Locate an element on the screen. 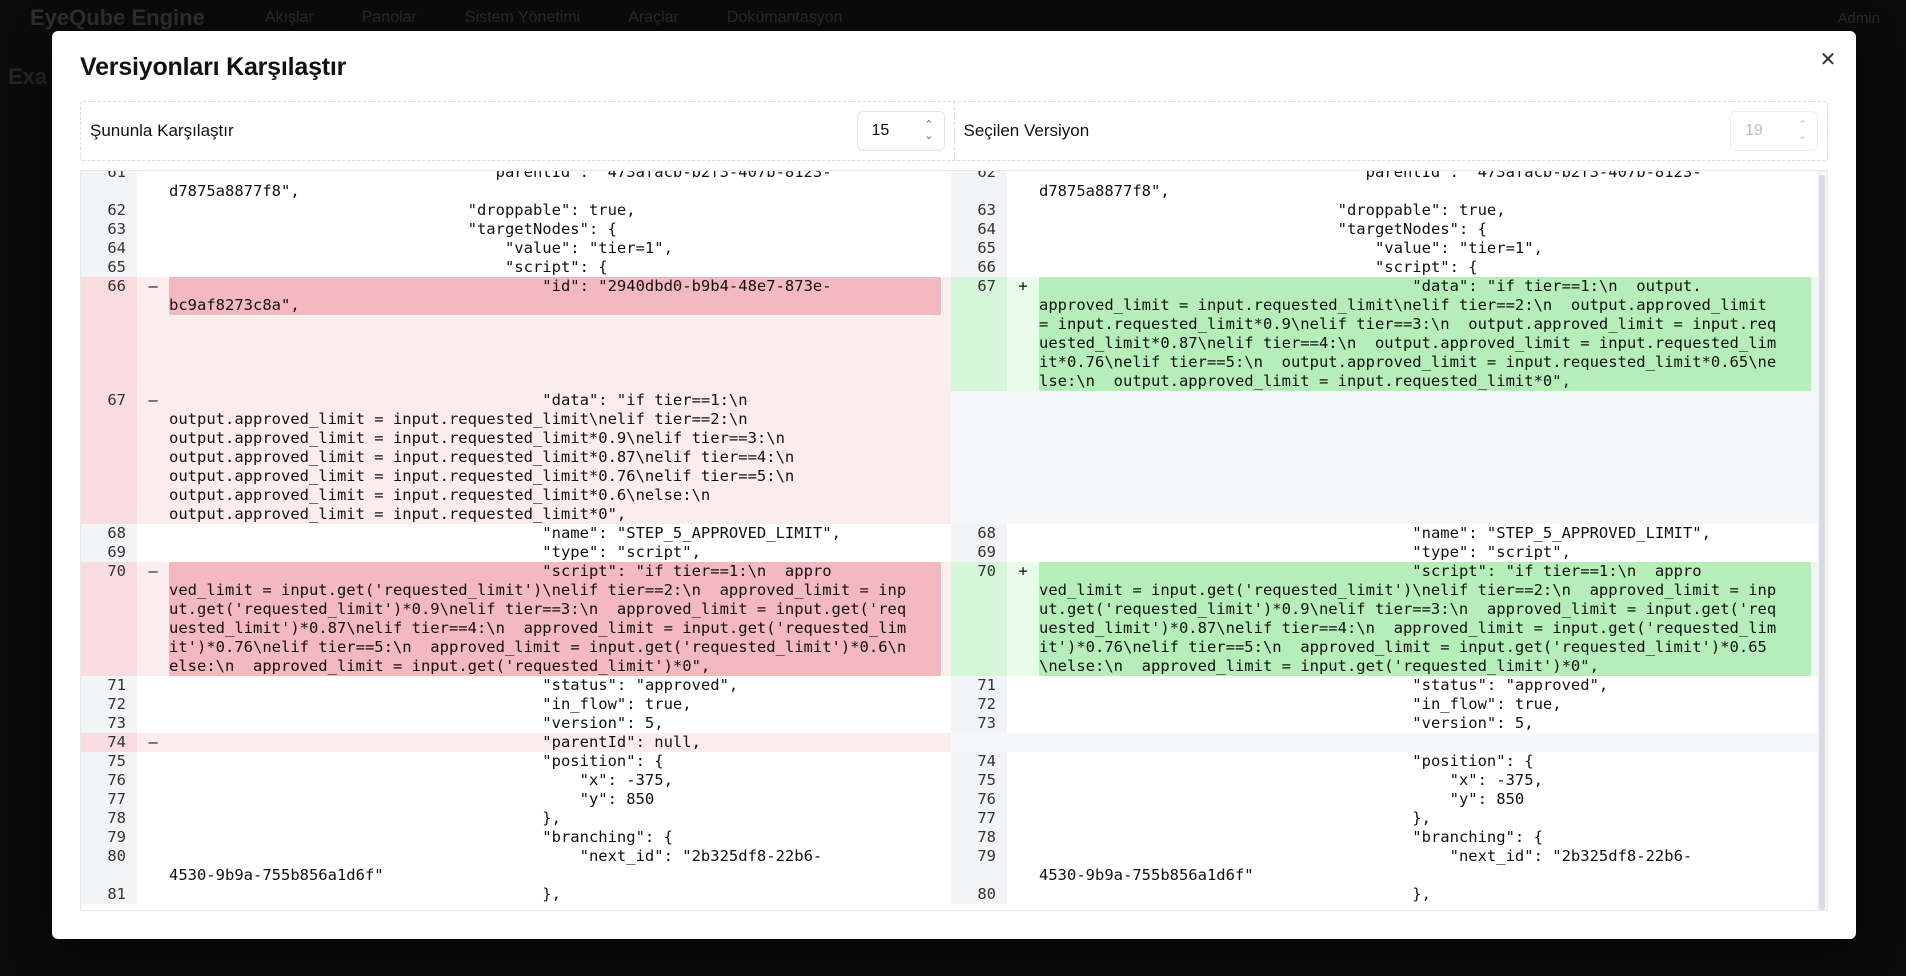 The height and width of the screenshot is (976, 1906). line-number: 63 is located at coordinates (109, 229).